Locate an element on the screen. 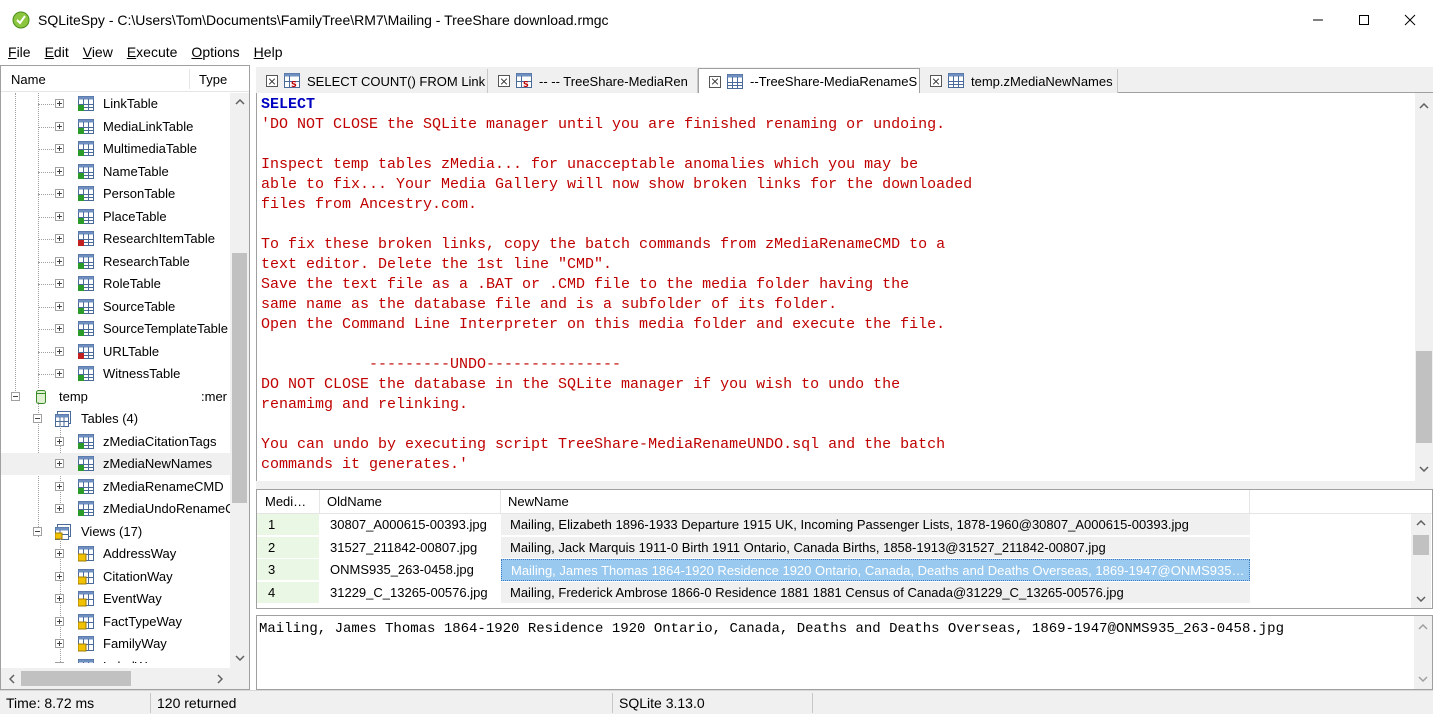 Image resolution: width=1433 pixels, height=714 pixels. tab-select-count: S SELECT COUNT() FROM Link is located at coordinates (372, 81).